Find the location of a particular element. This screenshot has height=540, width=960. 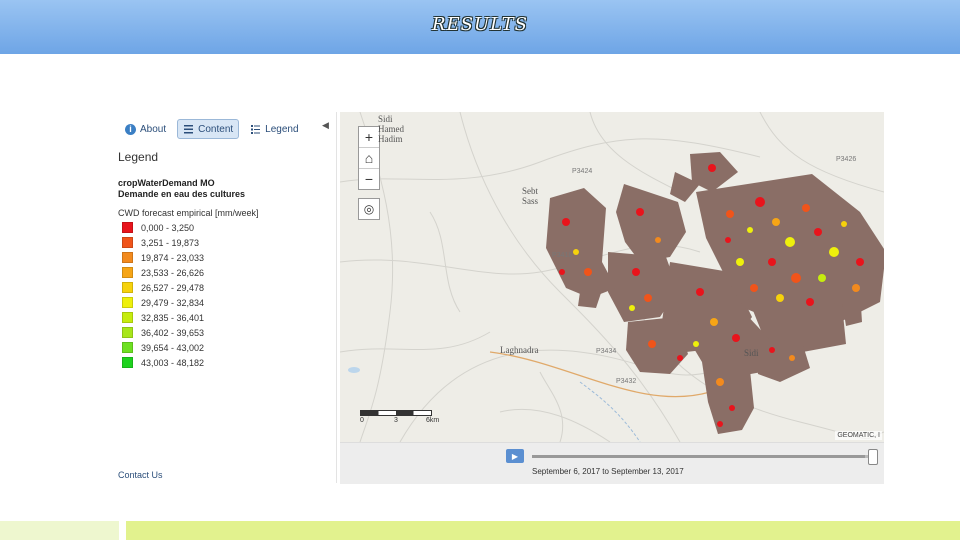

layer-name-french: Demande en eau des cultures is located at coordinates (182, 194).